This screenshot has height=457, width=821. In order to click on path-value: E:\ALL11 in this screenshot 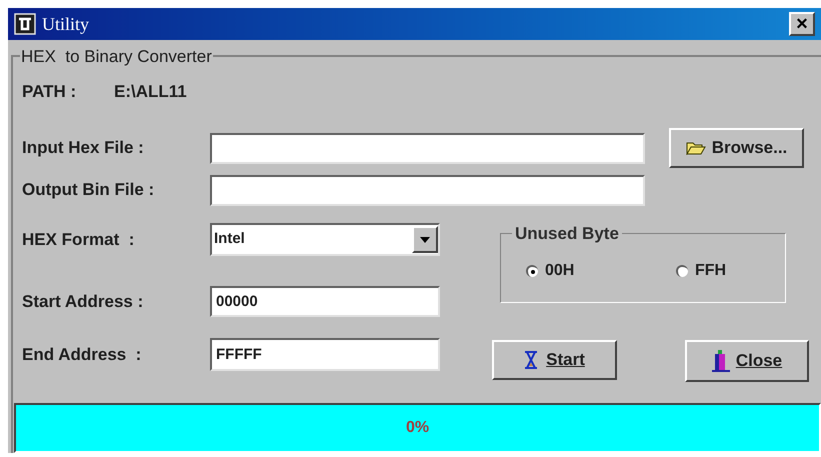, I will do `click(150, 92)`.